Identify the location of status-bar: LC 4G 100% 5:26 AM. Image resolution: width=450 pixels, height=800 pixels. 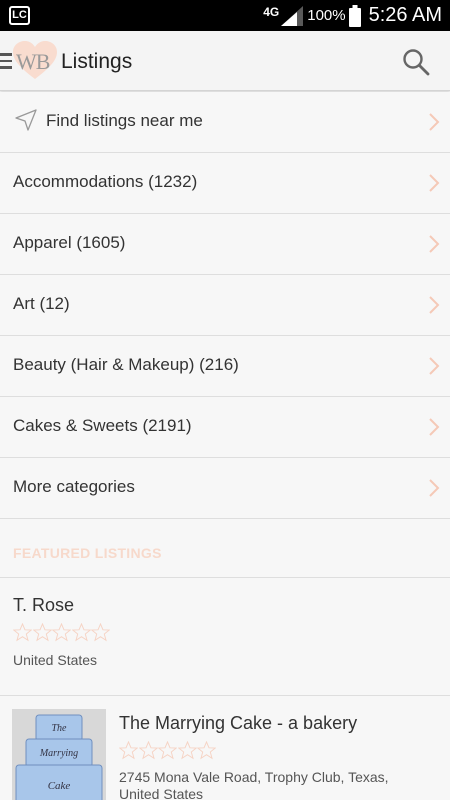
(225, 15).